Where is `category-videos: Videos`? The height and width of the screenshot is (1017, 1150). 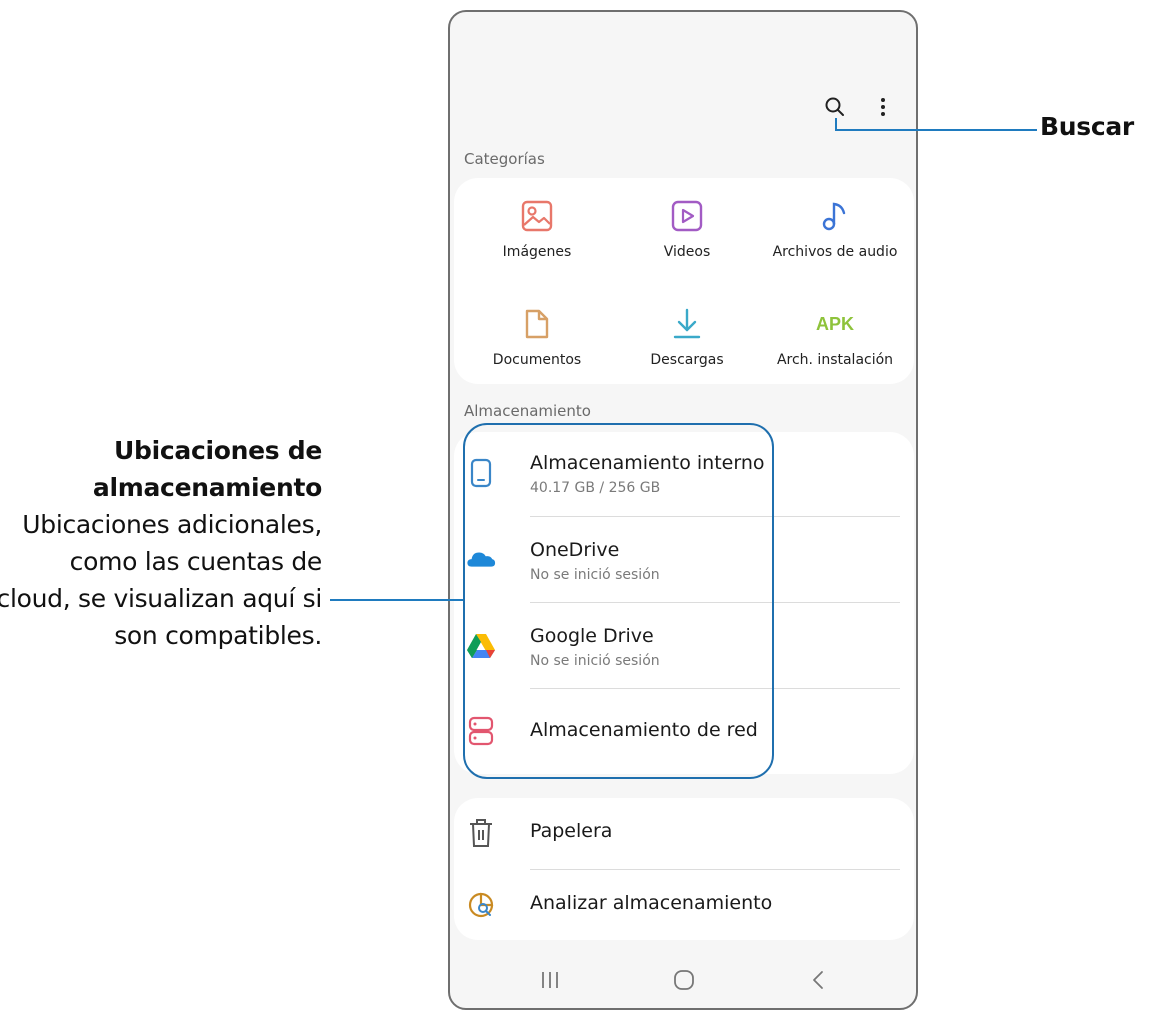 category-videos: Videos is located at coordinates (687, 229).